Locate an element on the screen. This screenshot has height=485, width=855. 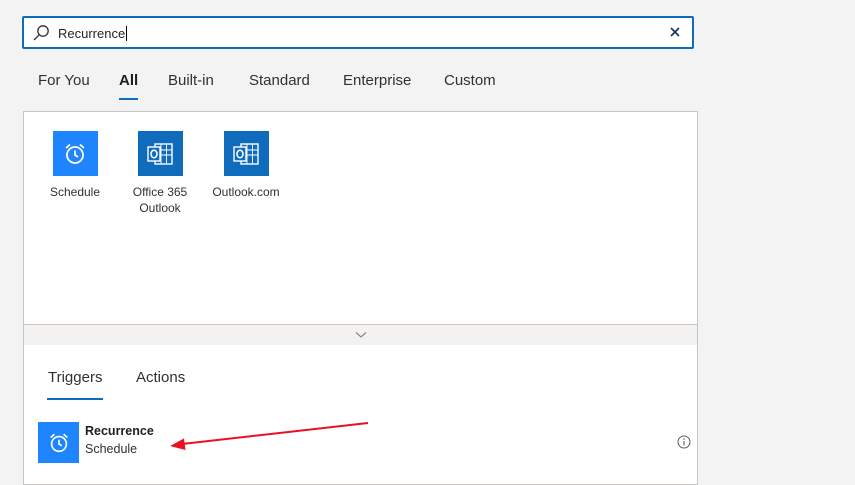
connector-label: Office 365 Outlook is located at coordinates (160, 200).